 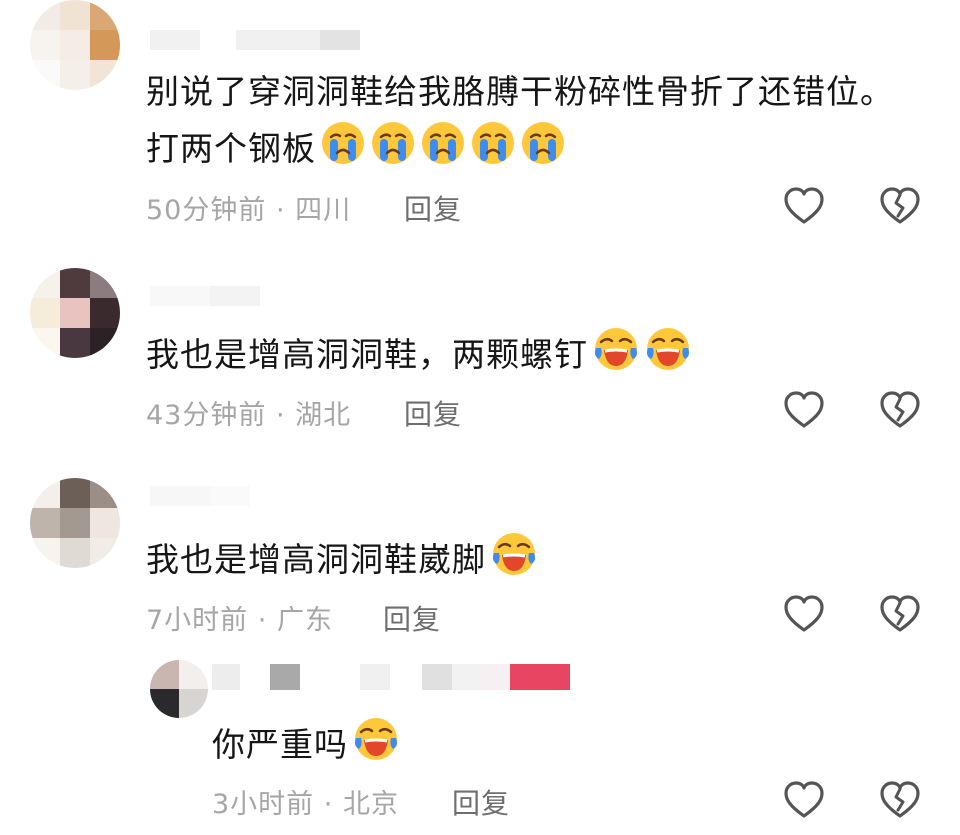 I want to click on comment-meta: 7小时前 · 广东, so click(x=239, y=617).